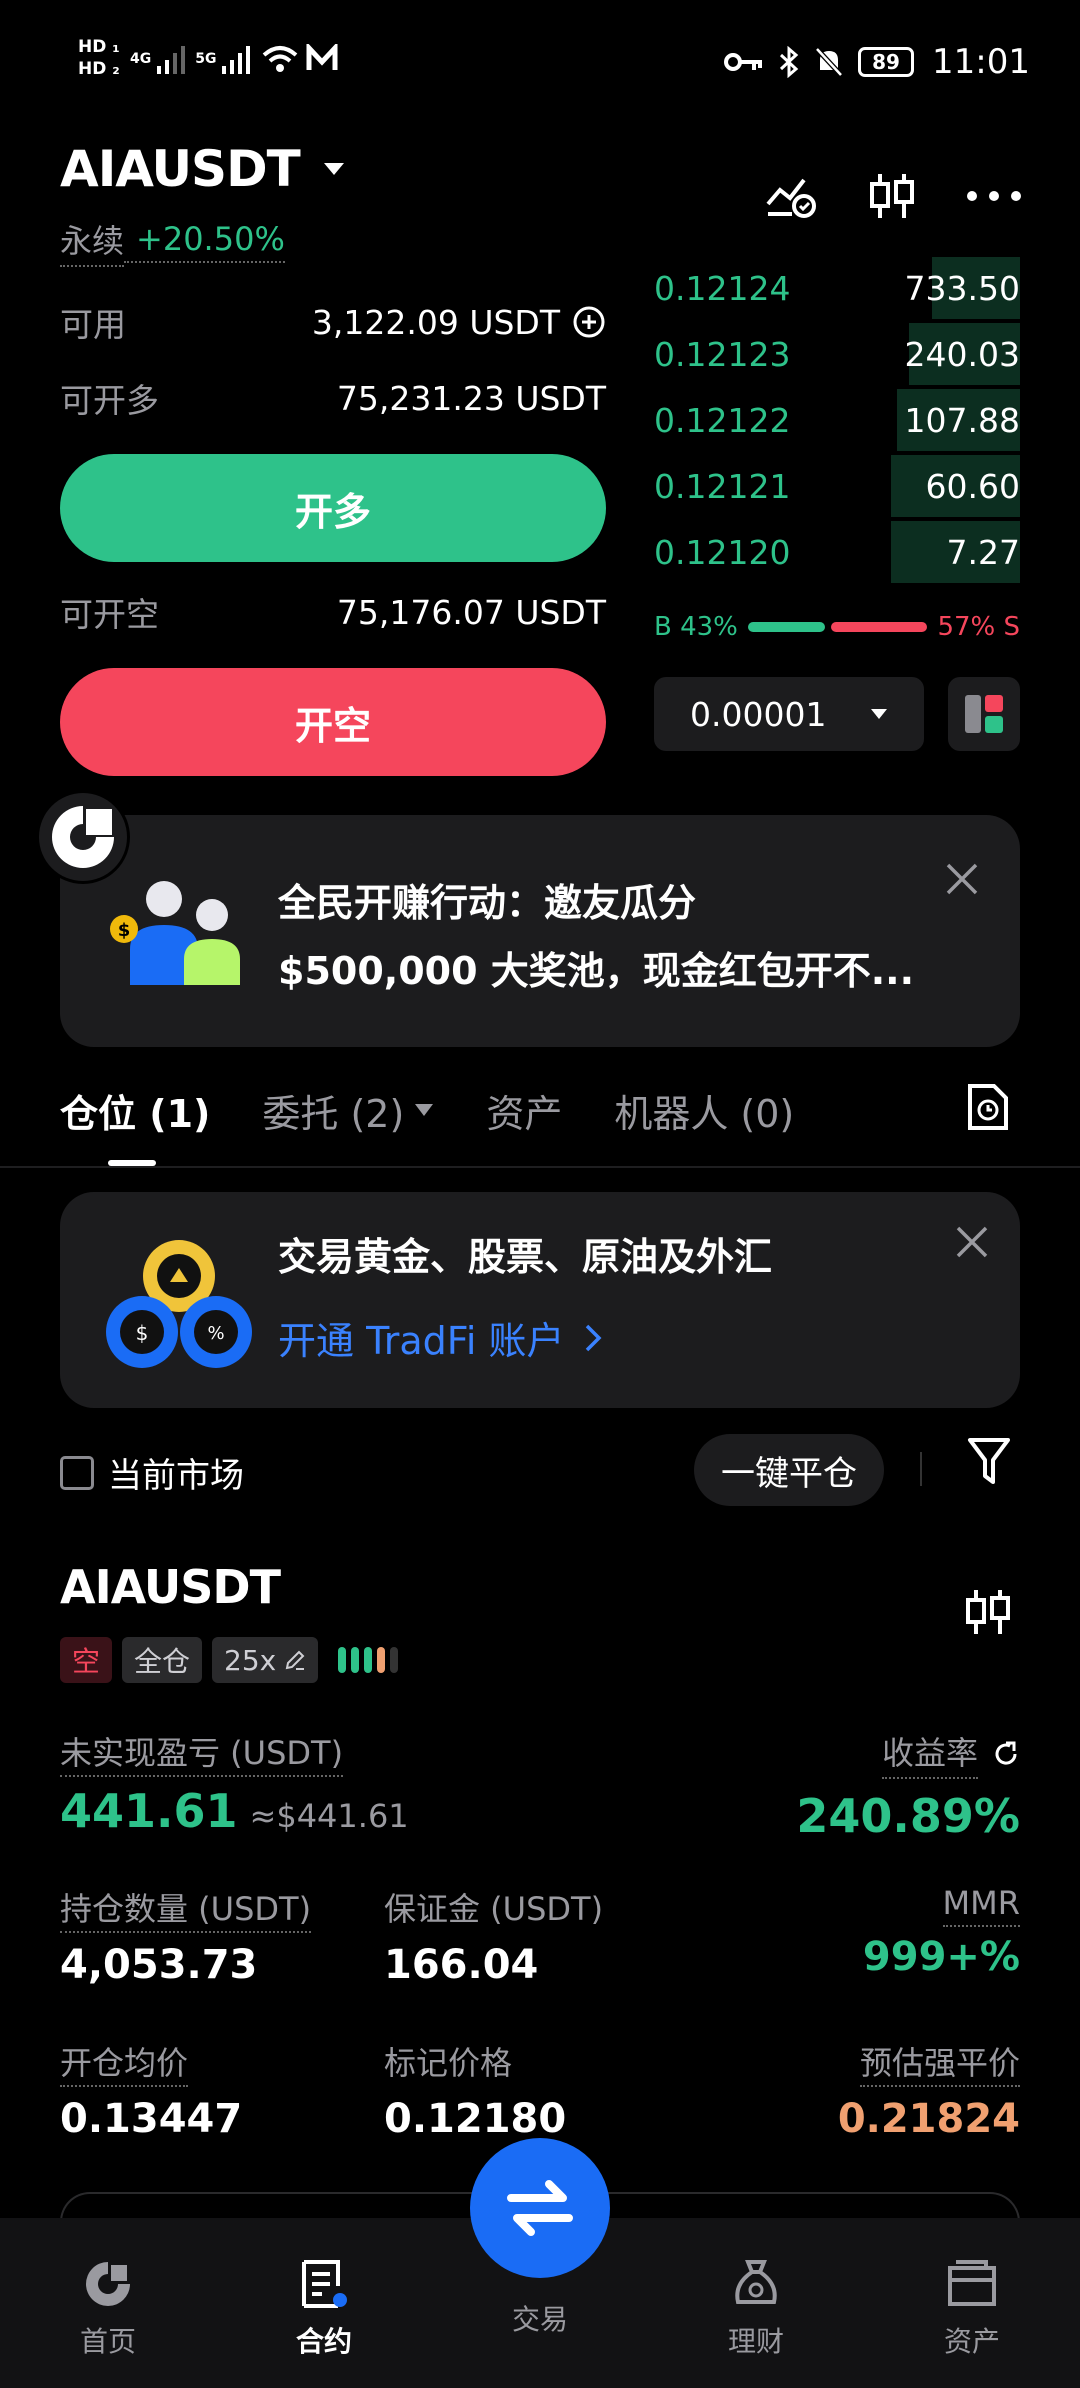 Image resolution: width=1080 pixels, height=2388 pixels. I want to click on nav-finance: 理财, so click(756, 2309).